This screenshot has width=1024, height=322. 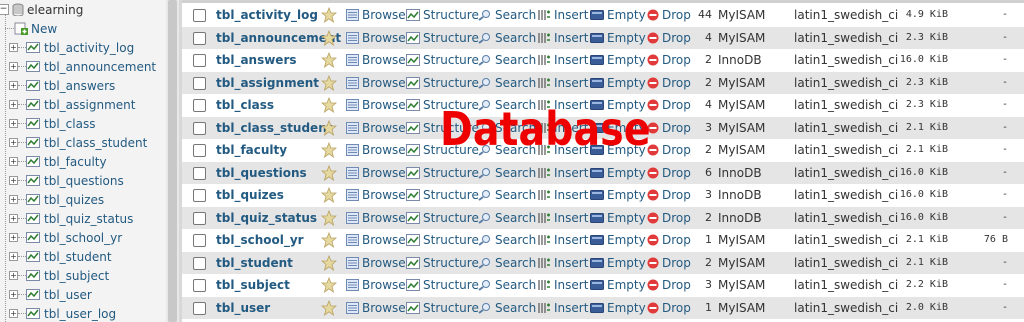 I want to click on sidebar-table-label: tbl_quiz_status, so click(x=88, y=219).